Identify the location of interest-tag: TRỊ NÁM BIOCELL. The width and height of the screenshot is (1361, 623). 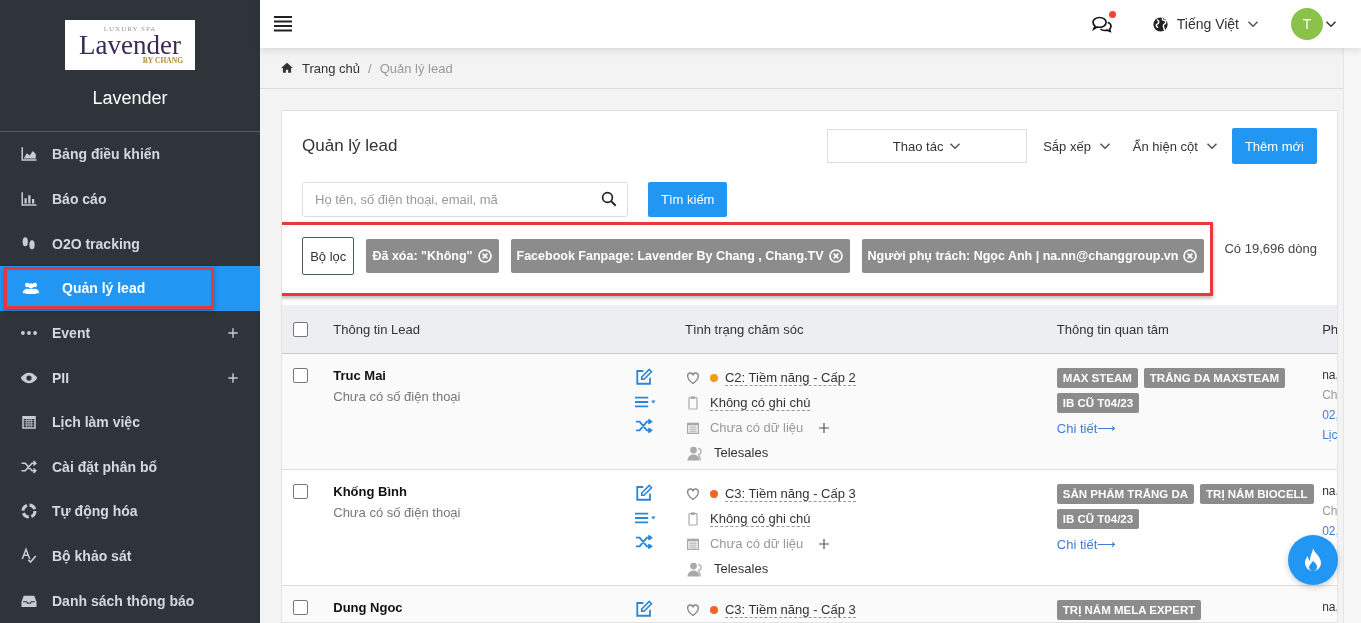
(1257, 494).